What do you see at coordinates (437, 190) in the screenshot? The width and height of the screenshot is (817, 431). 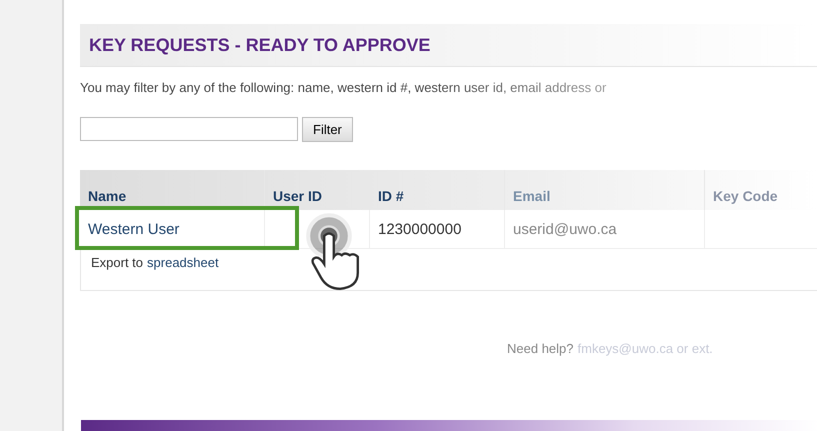 I see `column-header: ID #` at bounding box center [437, 190].